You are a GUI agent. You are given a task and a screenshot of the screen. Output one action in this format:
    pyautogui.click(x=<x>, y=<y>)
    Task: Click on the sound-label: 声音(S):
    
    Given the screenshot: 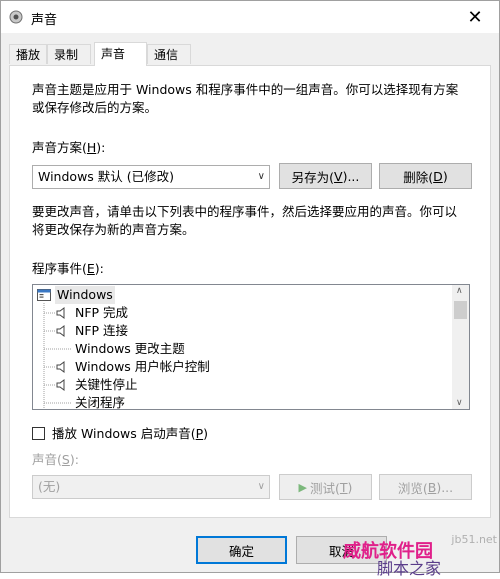 What is the action you would take?
    pyautogui.click(x=55, y=459)
    